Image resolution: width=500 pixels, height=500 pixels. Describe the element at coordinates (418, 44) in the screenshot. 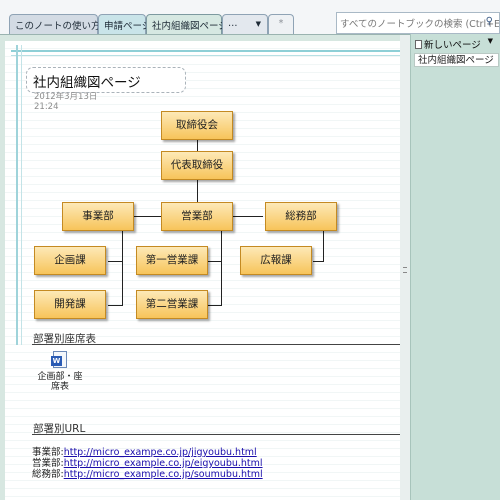

I see `new-page-icon` at that location.